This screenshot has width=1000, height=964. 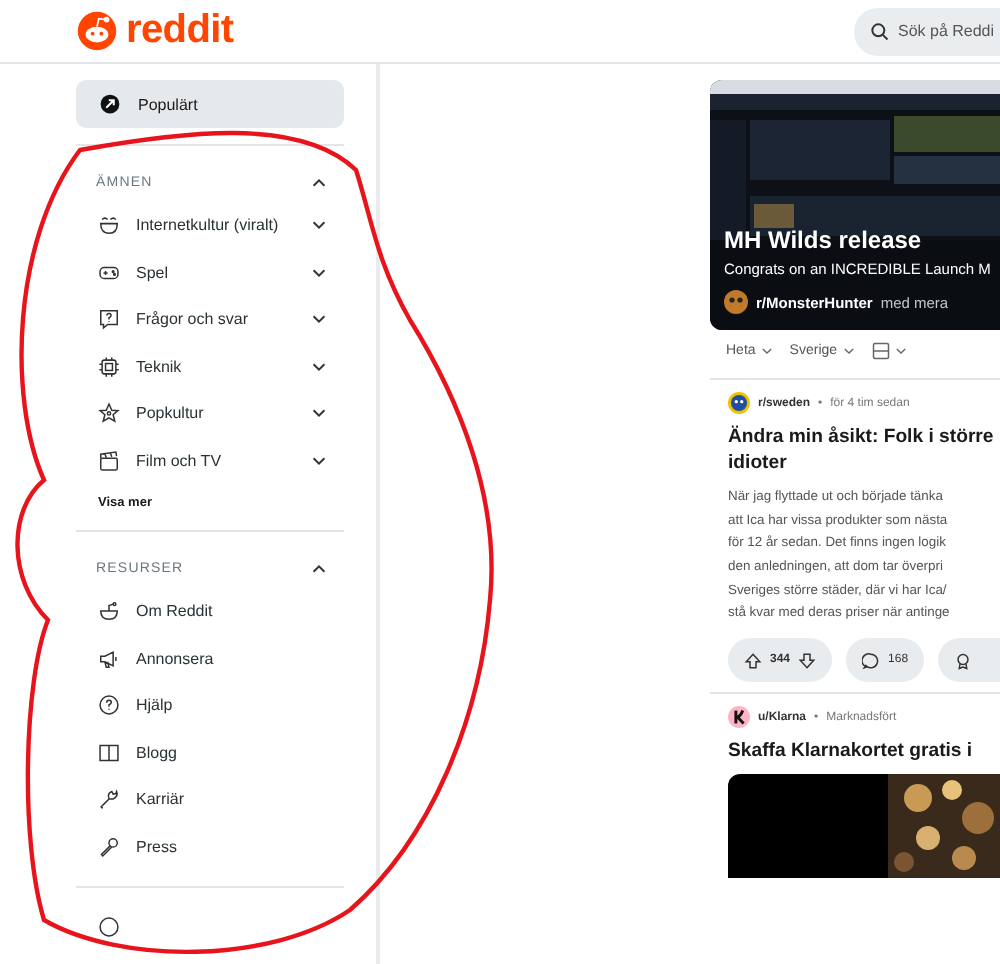 What do you see at coordinates (109, 272) in the screenshot?
I see `gamepad-icon` at bounding box center [109, 272].